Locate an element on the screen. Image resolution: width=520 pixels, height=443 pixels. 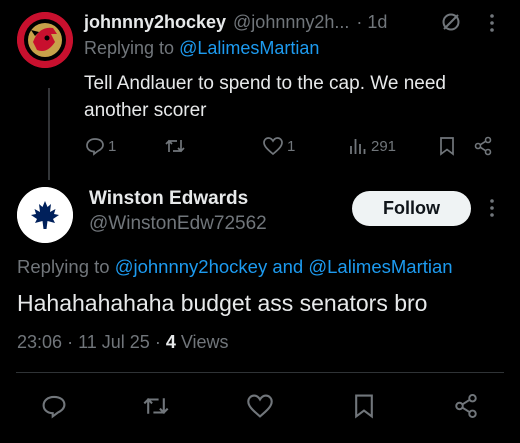
tweet-date: 11 Jul 25 is located at coordinates (114, 342).